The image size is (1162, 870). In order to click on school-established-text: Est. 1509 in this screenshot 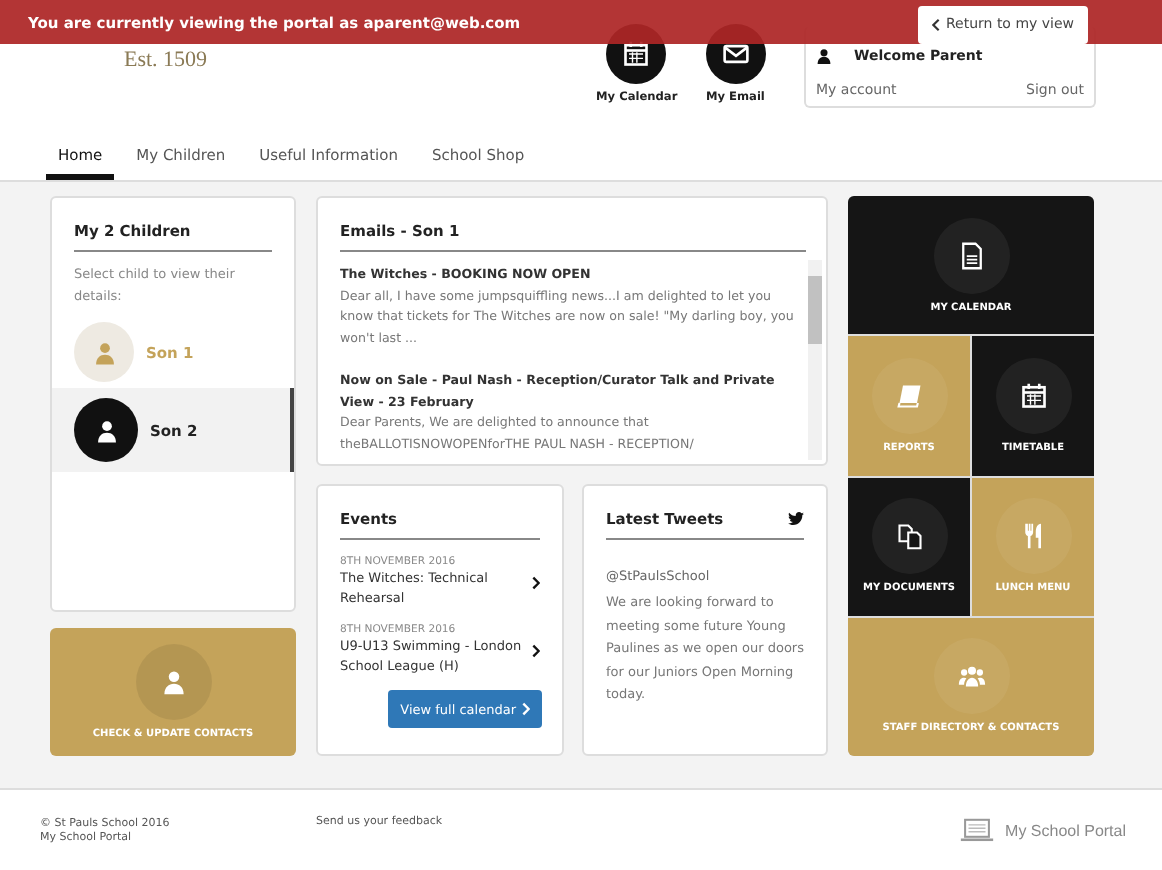, I will do `click(166, 60)`.